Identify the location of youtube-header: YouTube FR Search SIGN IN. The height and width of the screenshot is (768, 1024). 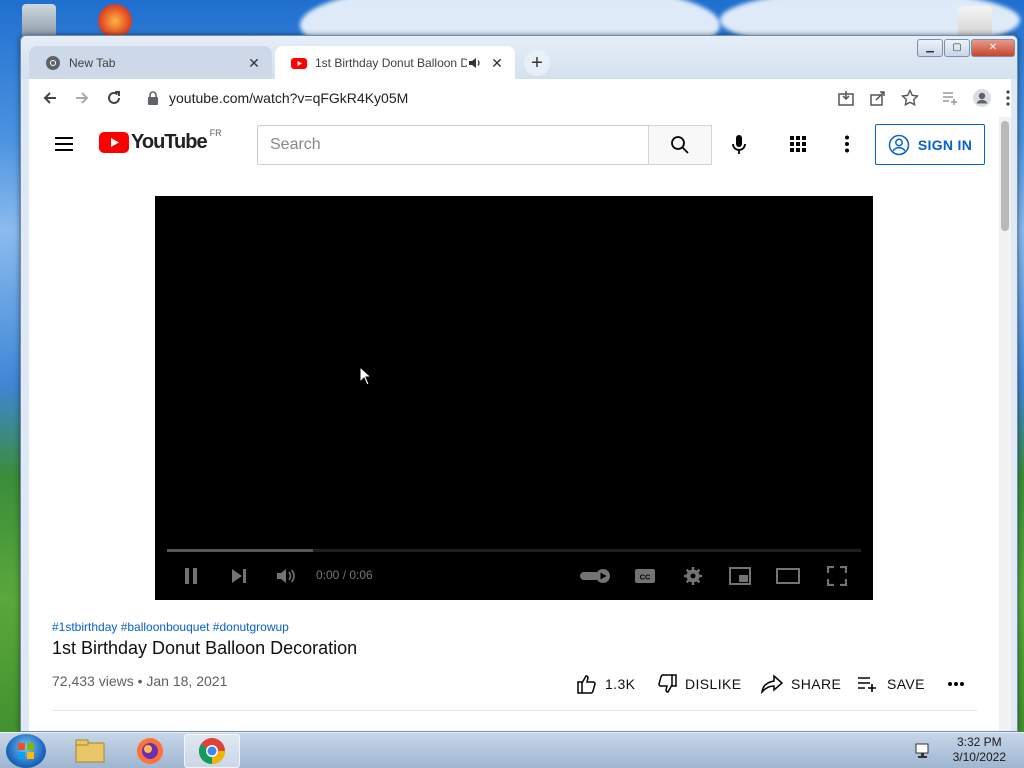
(514, 145).